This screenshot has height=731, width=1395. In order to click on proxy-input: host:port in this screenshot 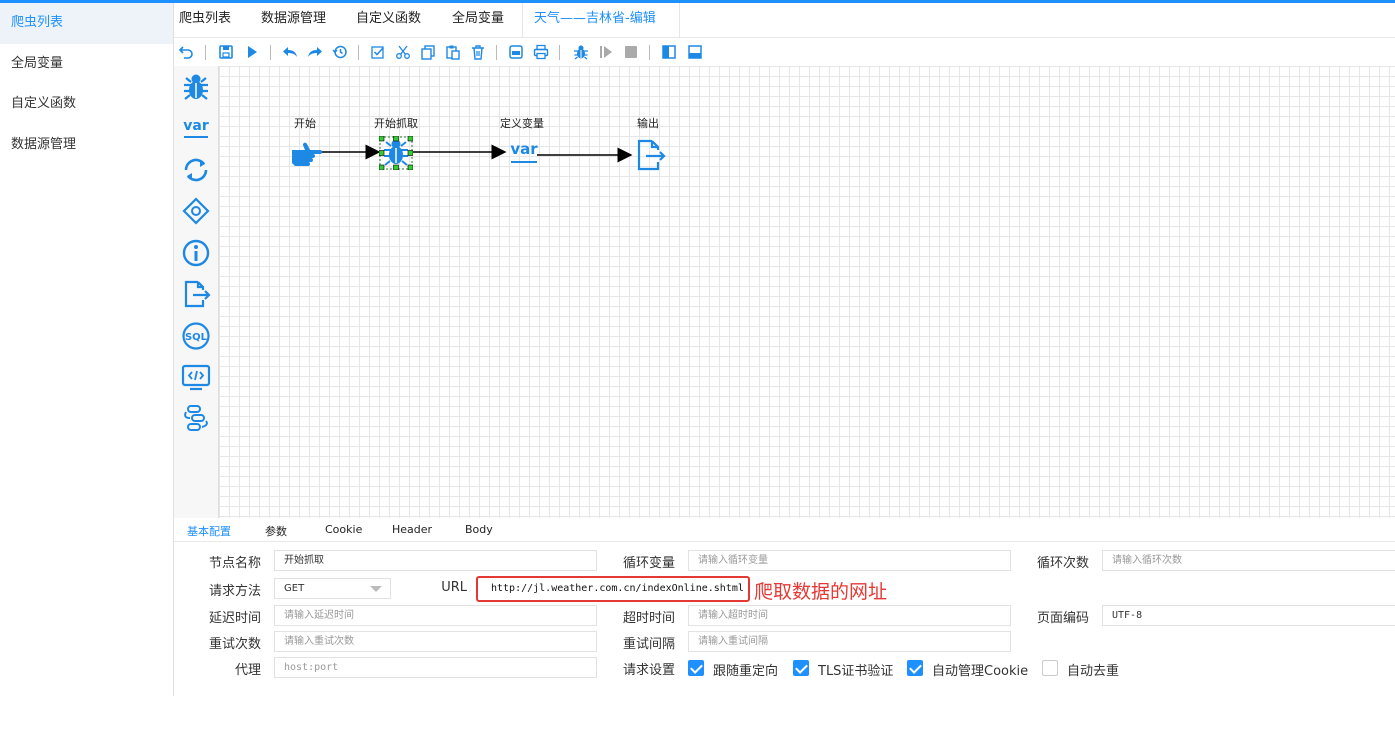, I will do `click(435, 667)`.